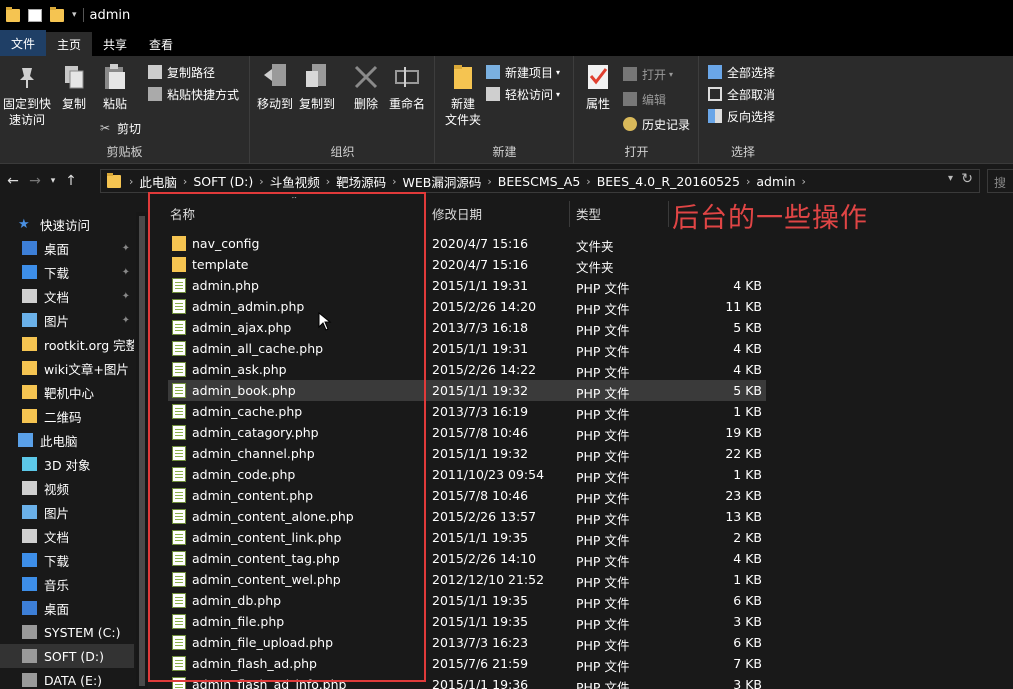 This screenshot has width=1013, height=689. What do you see at coordinates (161, 44) in the screenshot?
I see `tab-view: 查看` at bounding box center [161, 44].